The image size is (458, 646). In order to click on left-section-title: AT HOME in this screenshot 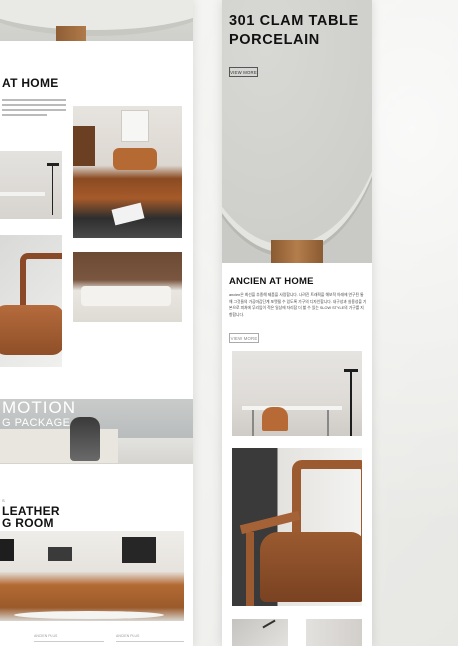, I will do `click(30, 83)`.